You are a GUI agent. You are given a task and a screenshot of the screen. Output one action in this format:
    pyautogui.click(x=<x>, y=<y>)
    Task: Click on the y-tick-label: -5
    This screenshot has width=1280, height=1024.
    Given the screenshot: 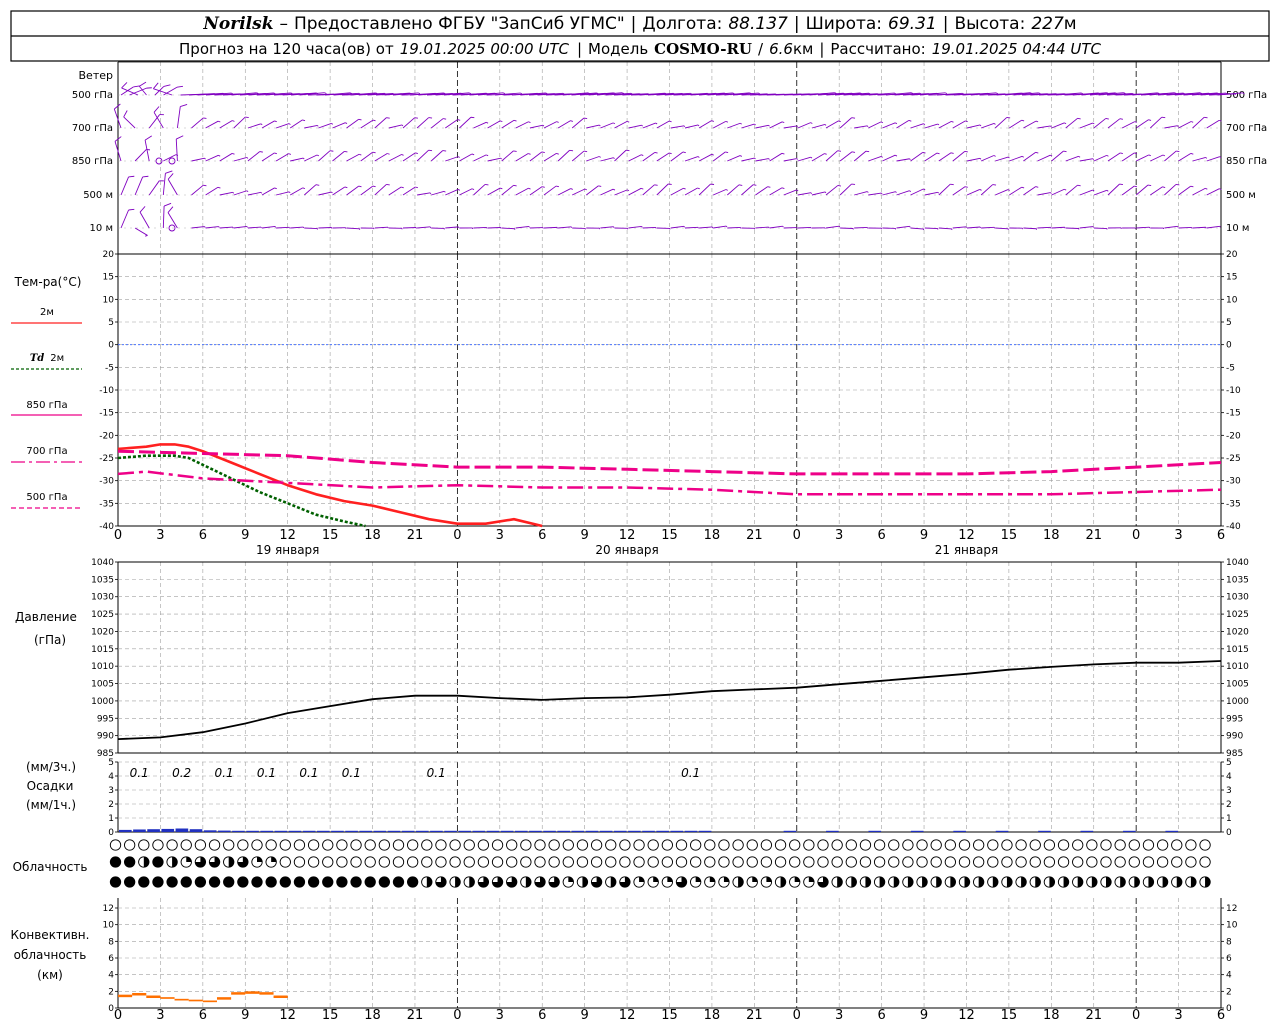 What is the action you would take?
    pyautogui.click(x=109, y=368)
    